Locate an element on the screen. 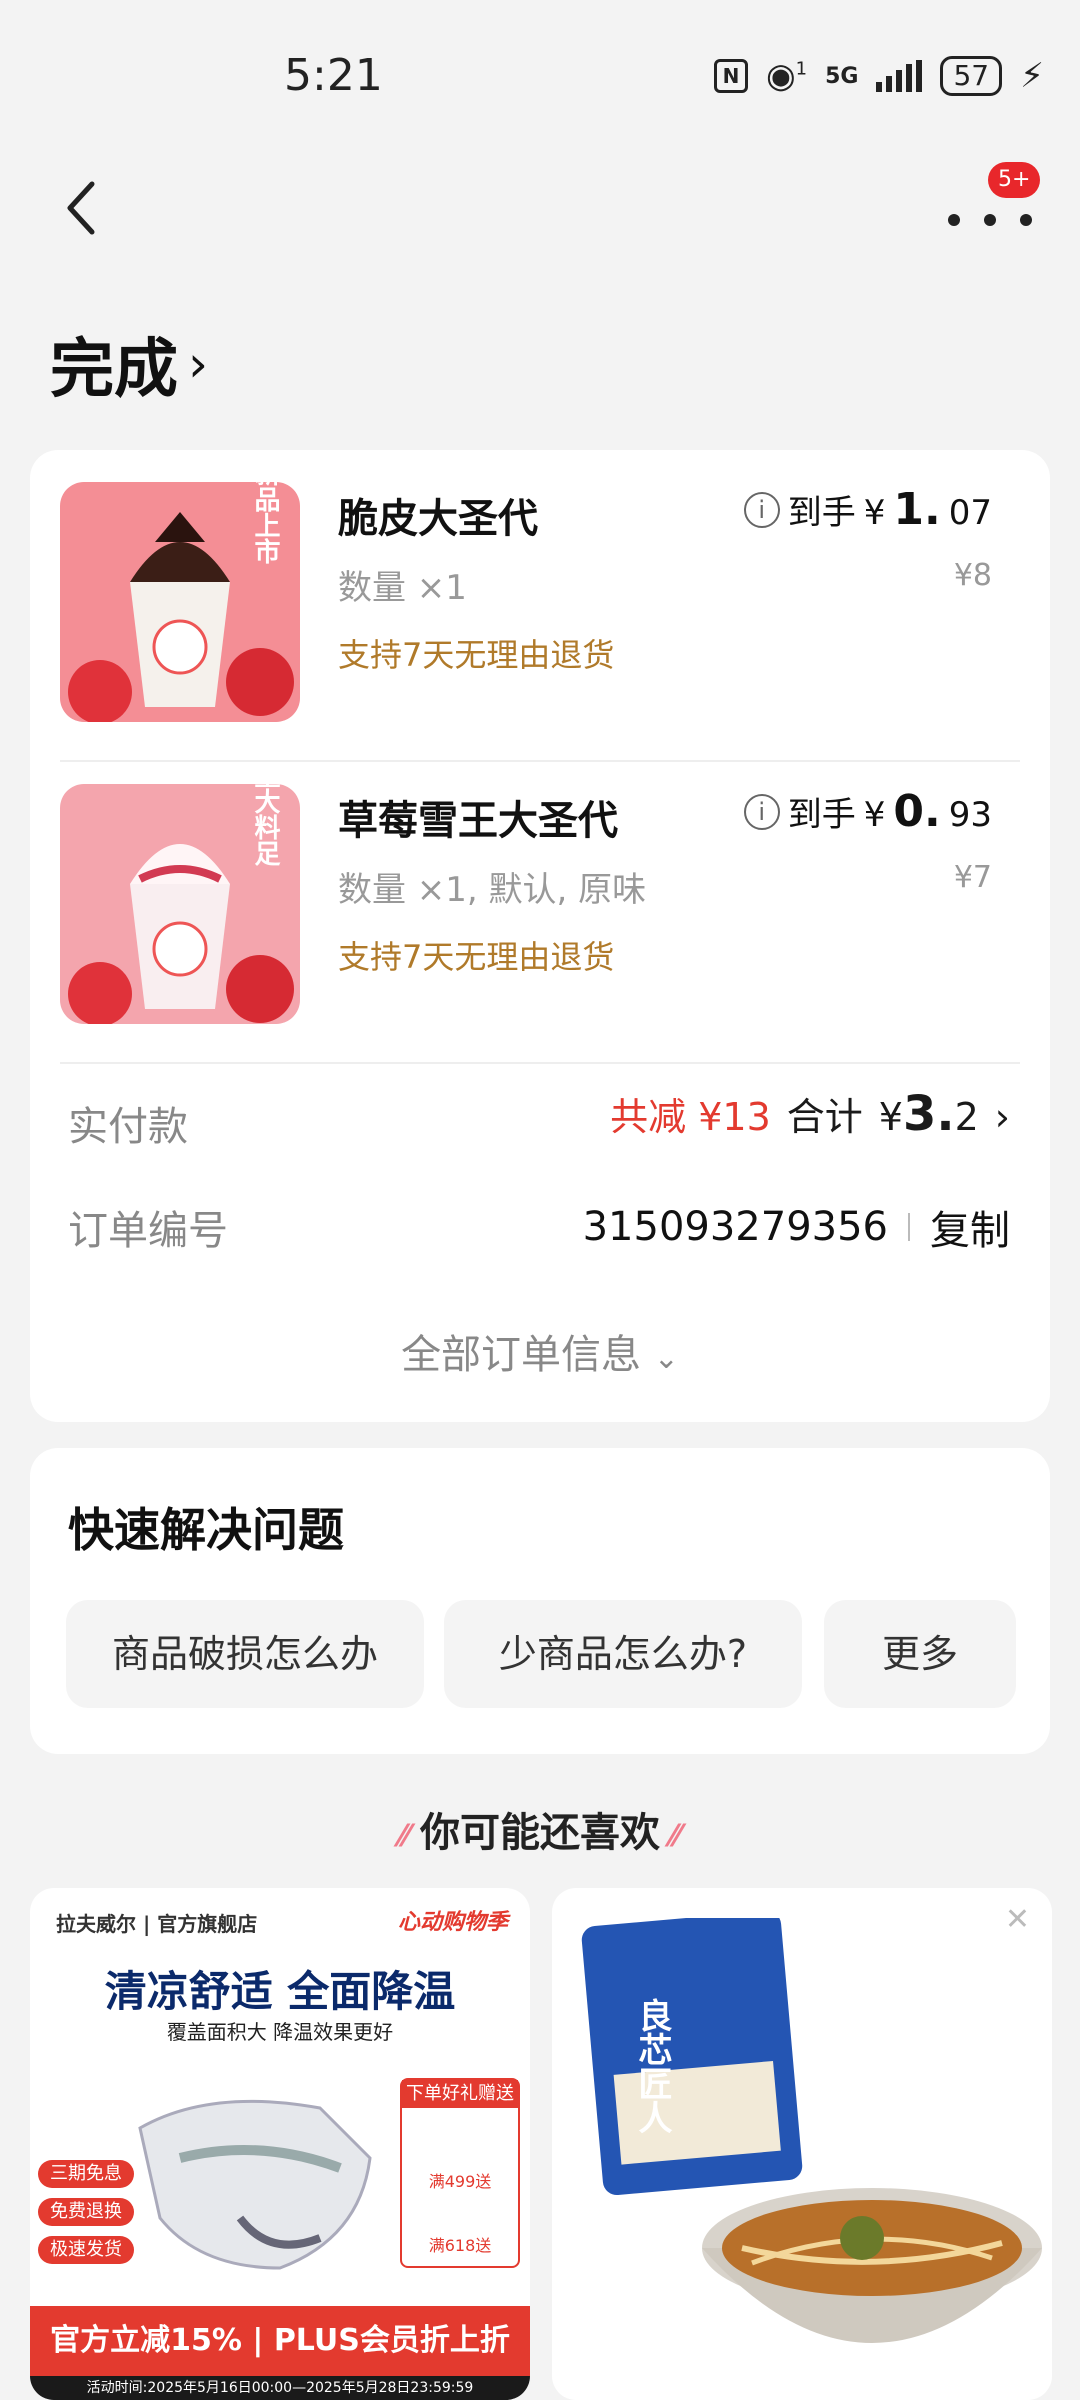 The height and width of the screenshot is (2400, 1080). recommend-title-text: 你可能还喜欢 is located at coordinates (540, 1833).